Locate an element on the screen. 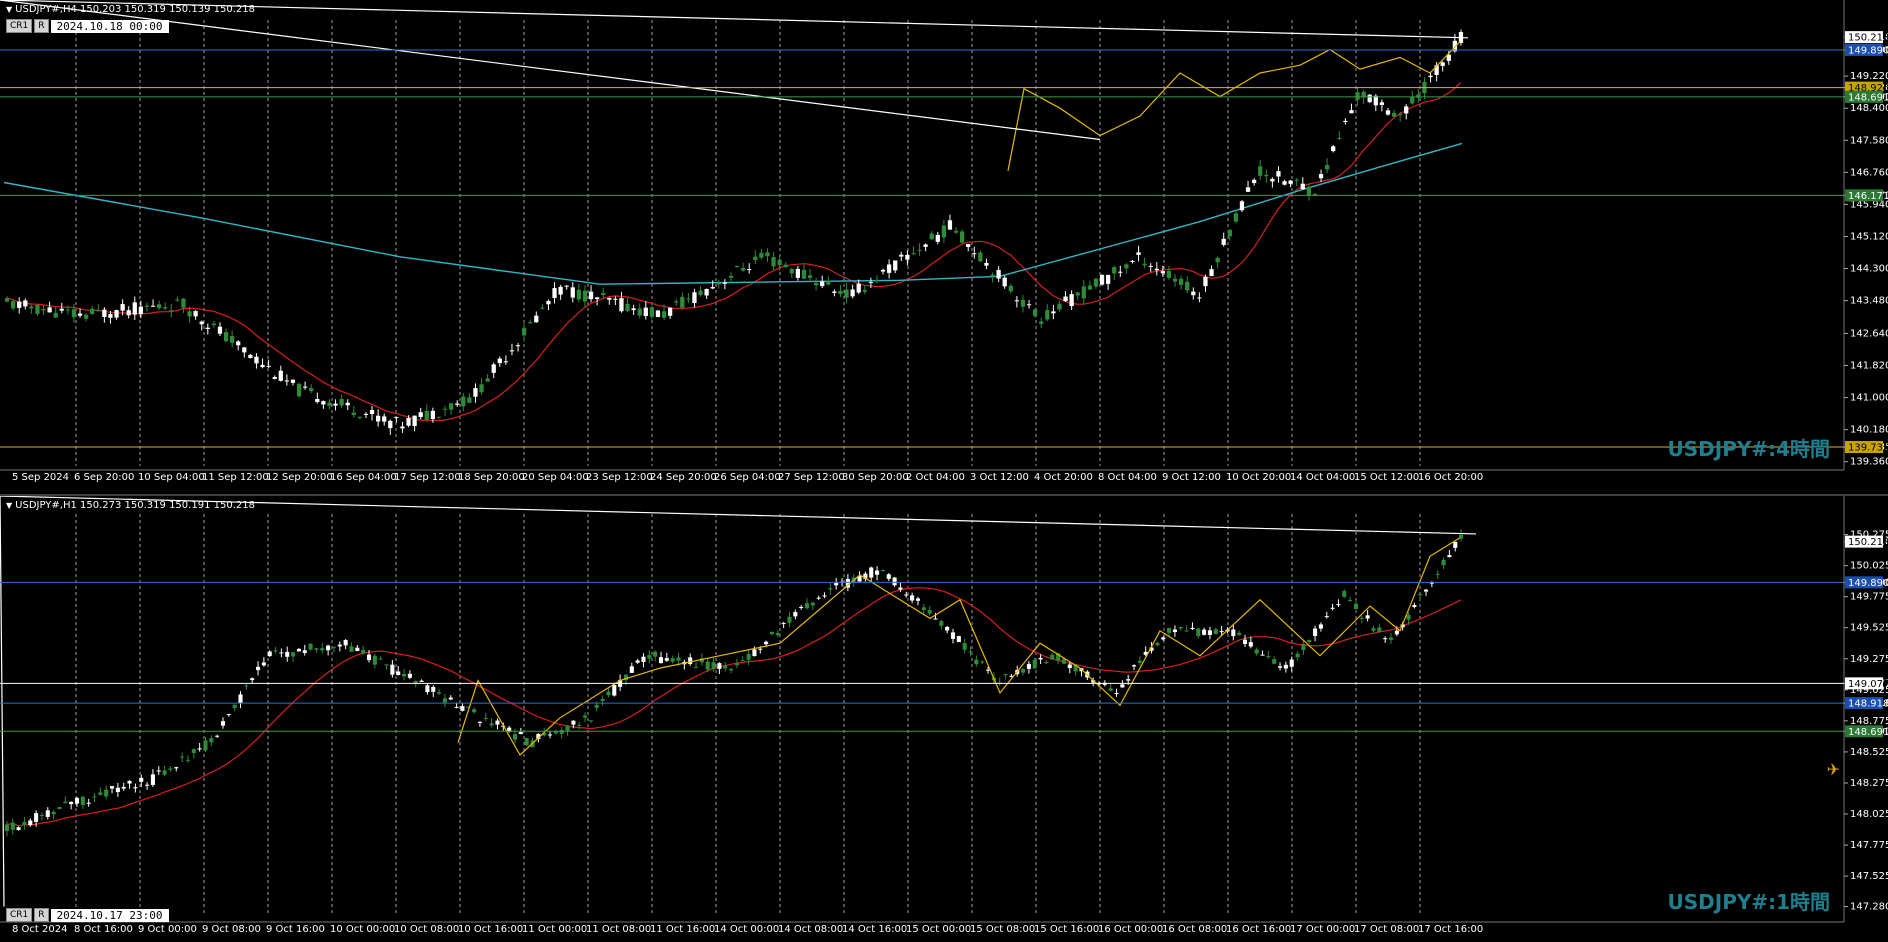 The width and height of the screenshot is (1888, 942). x-axis-tick-label: 11 Sep 12:00 is located at coordinates (235, 477).